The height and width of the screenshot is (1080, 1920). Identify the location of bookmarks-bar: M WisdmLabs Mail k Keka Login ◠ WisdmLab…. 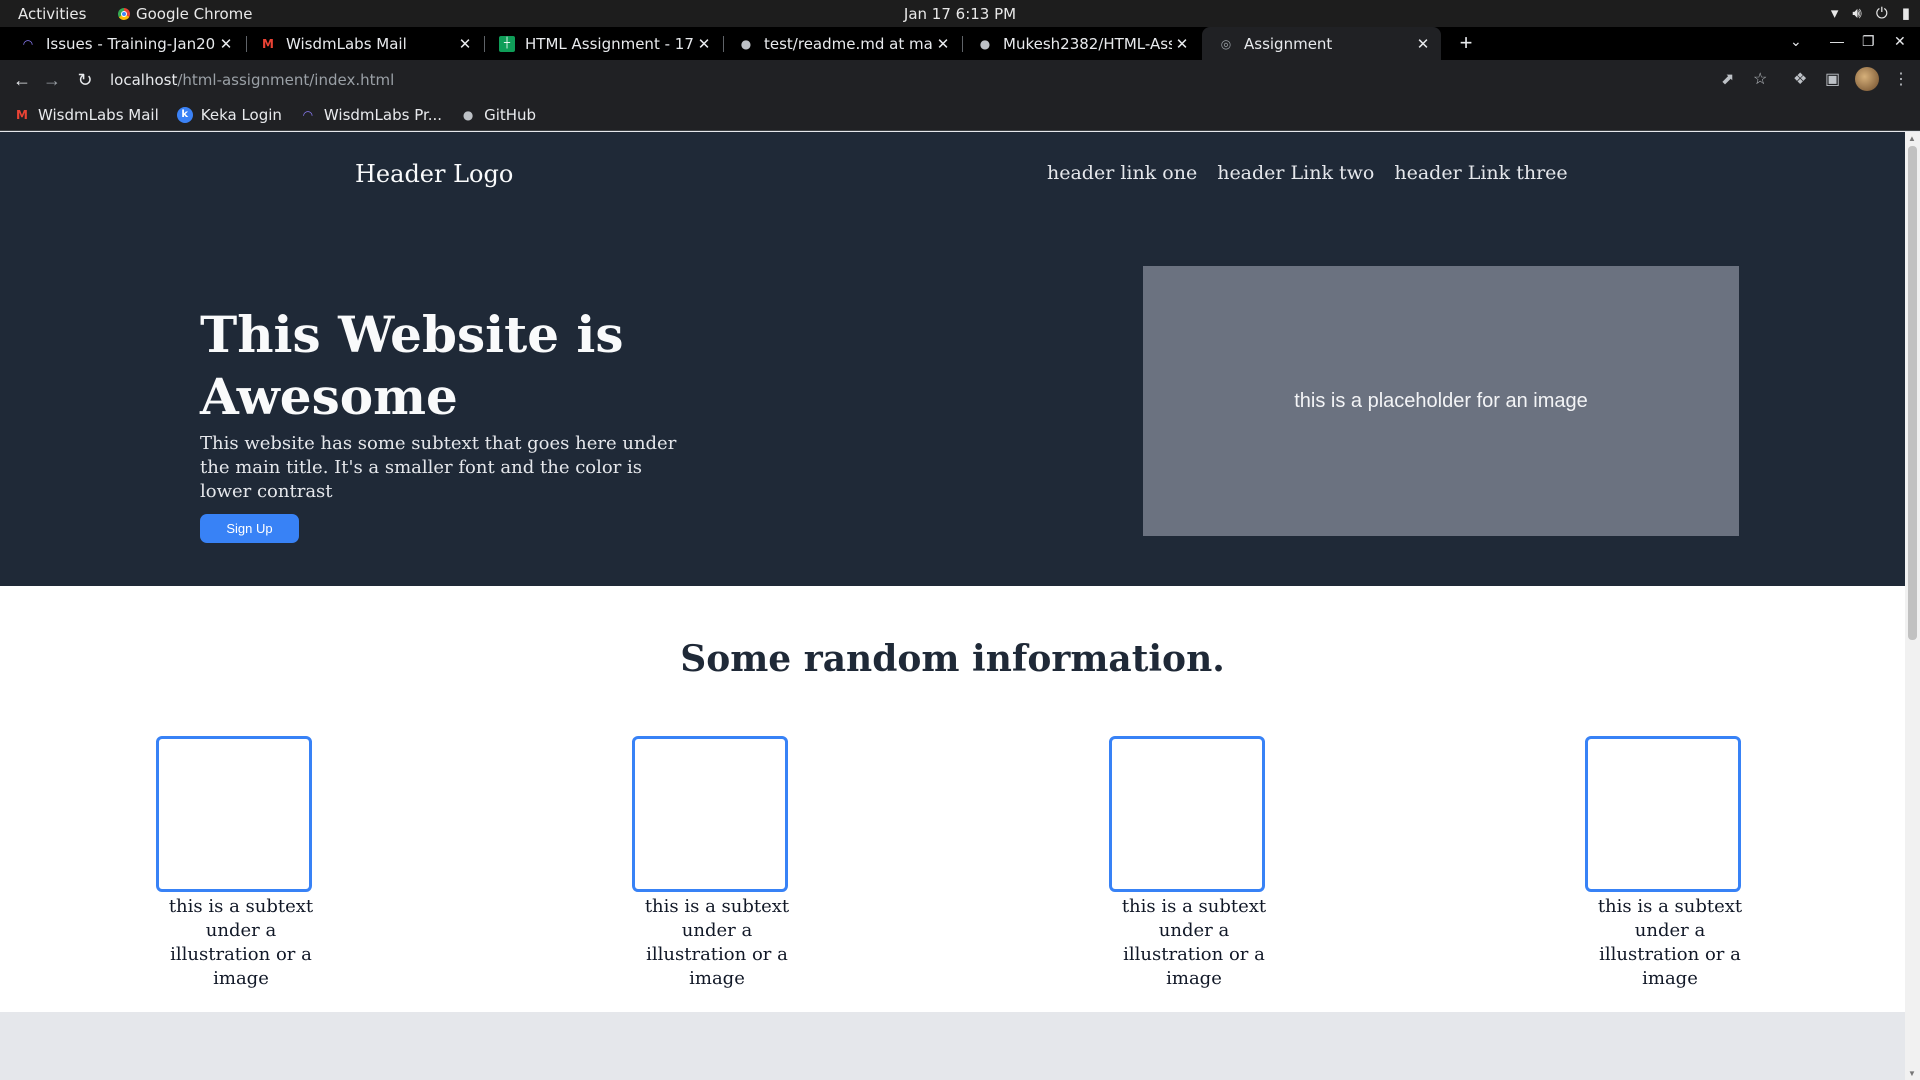
(960, 115).